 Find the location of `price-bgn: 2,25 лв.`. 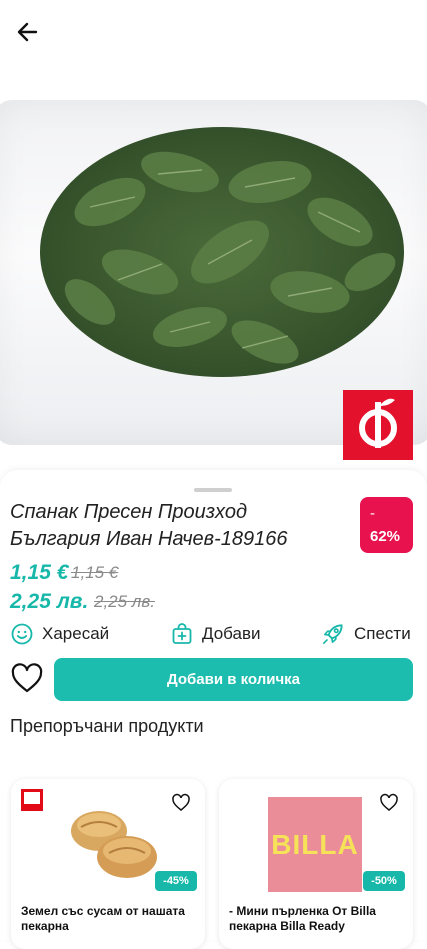

price-bgn: 2,25 лв. is located at coordinates (49, 601).